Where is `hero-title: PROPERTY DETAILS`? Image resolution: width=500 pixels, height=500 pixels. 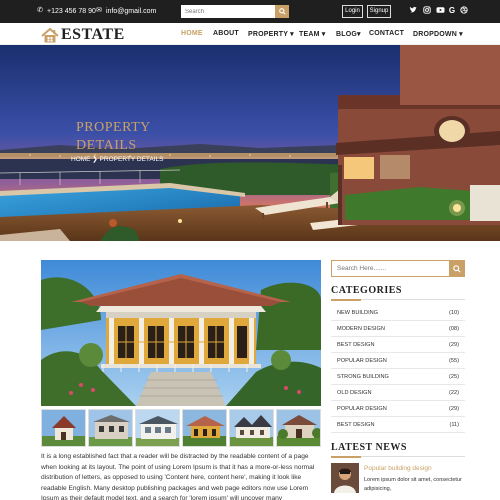
hero-title: PROPERTY DETAILS is located at coordinates (113, 136).